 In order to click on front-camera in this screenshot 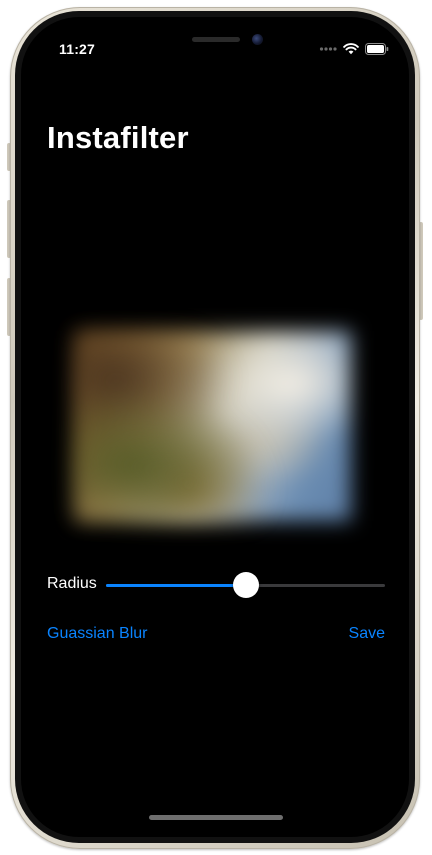, I will do `click(257, 39)`.